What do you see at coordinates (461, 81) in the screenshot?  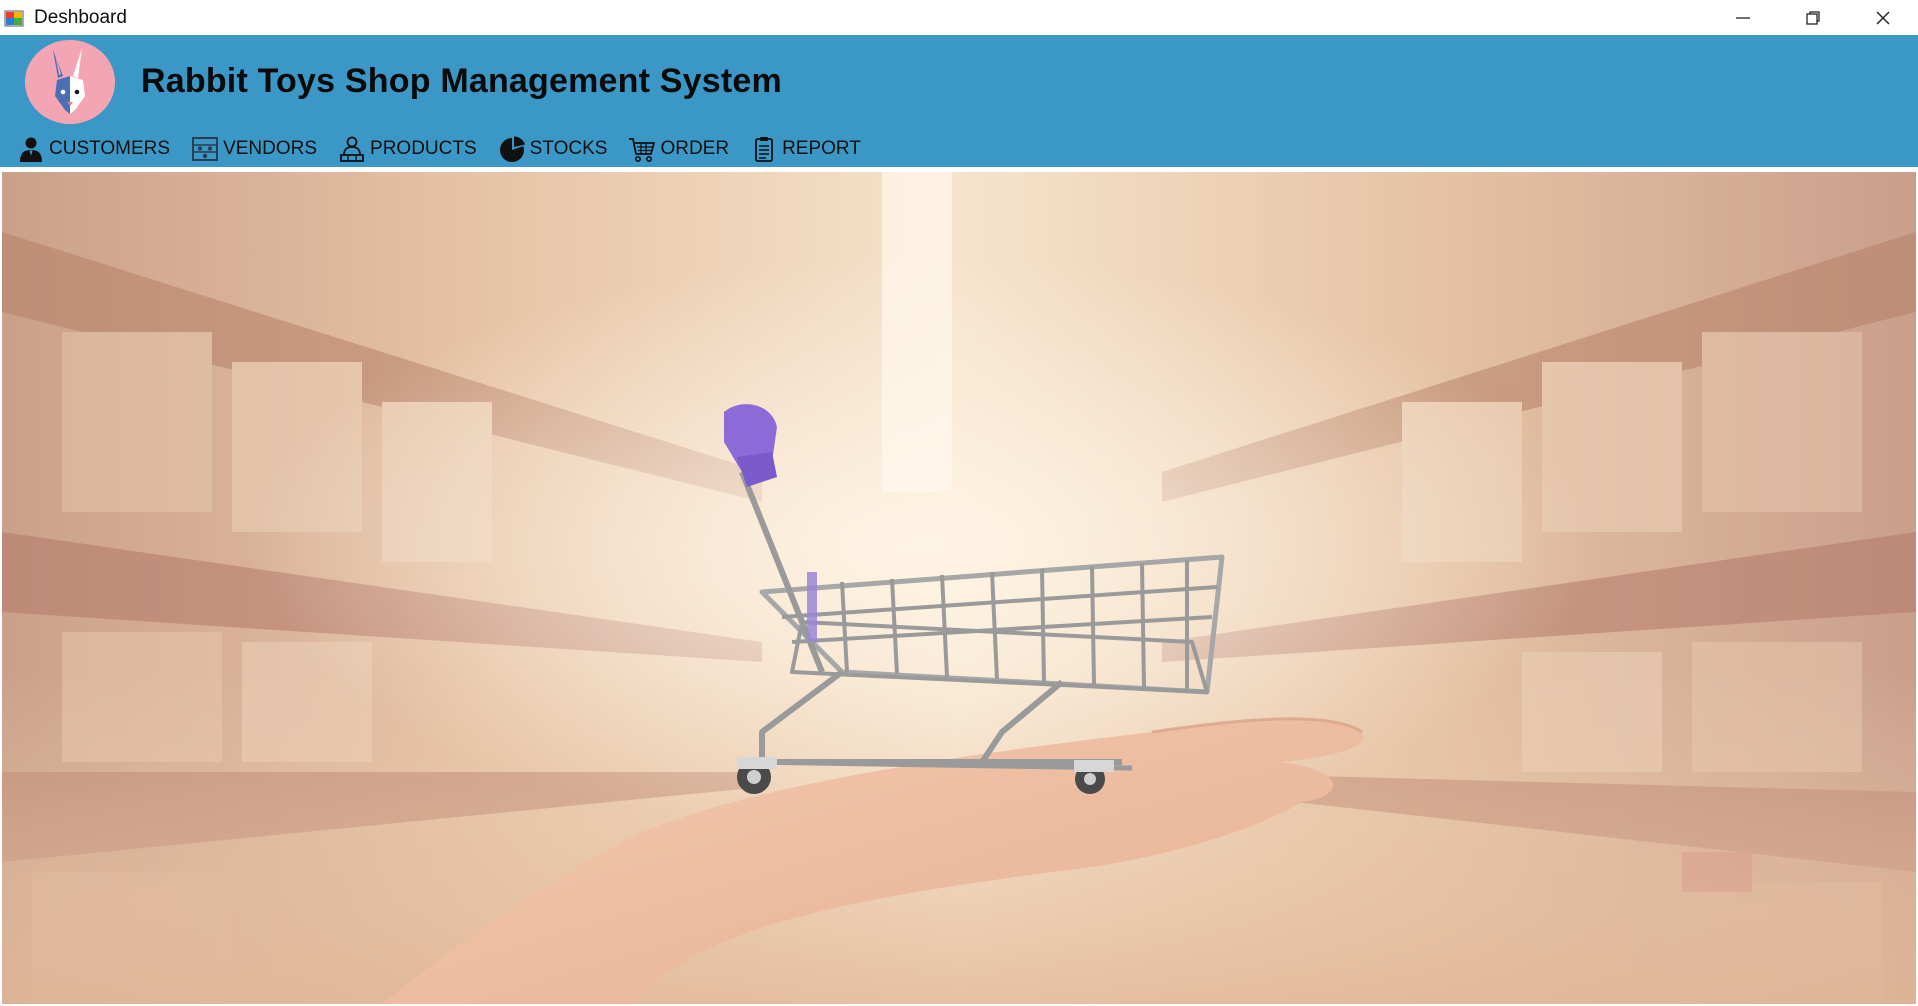 I see `app-title: Rabbit Toys Shop Management System` at bounding box center [461, 81].